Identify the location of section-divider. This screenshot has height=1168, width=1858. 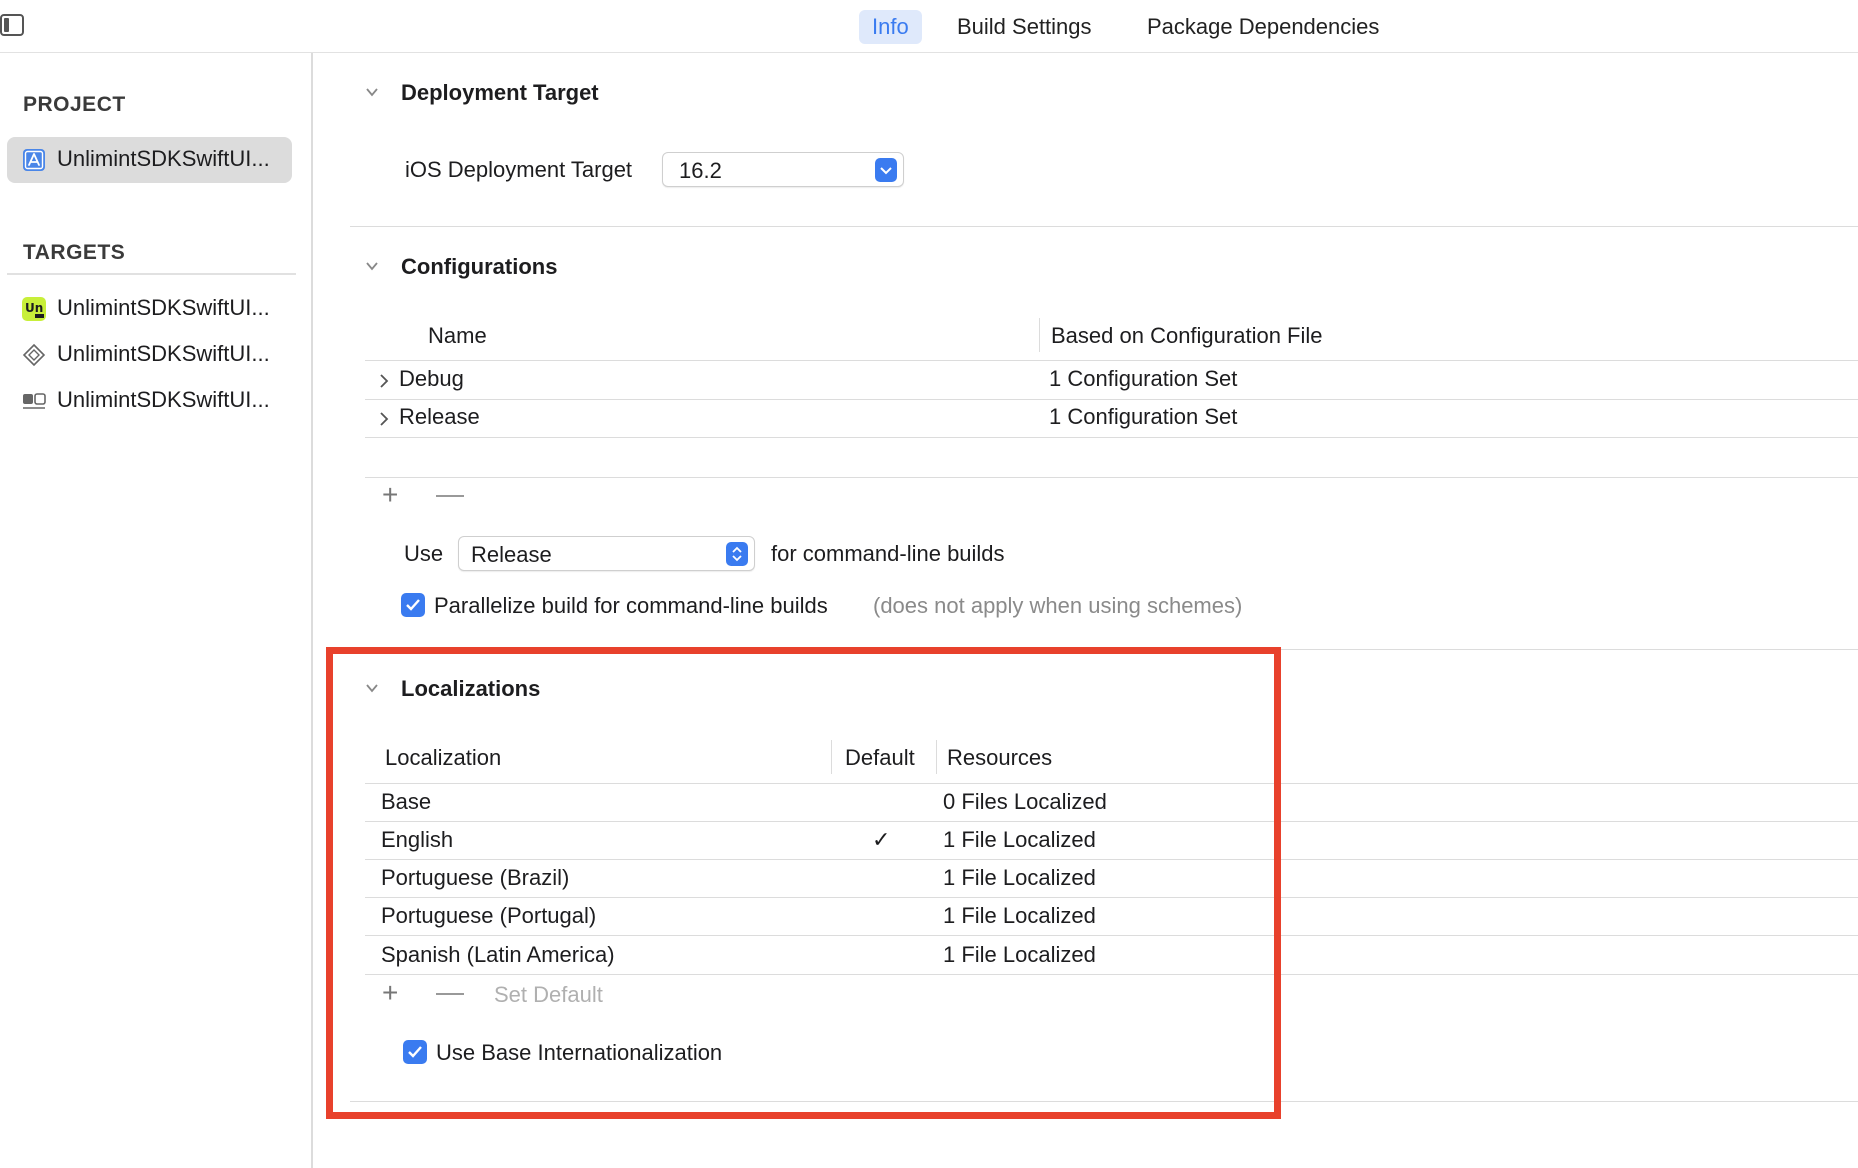
(1104, 226).